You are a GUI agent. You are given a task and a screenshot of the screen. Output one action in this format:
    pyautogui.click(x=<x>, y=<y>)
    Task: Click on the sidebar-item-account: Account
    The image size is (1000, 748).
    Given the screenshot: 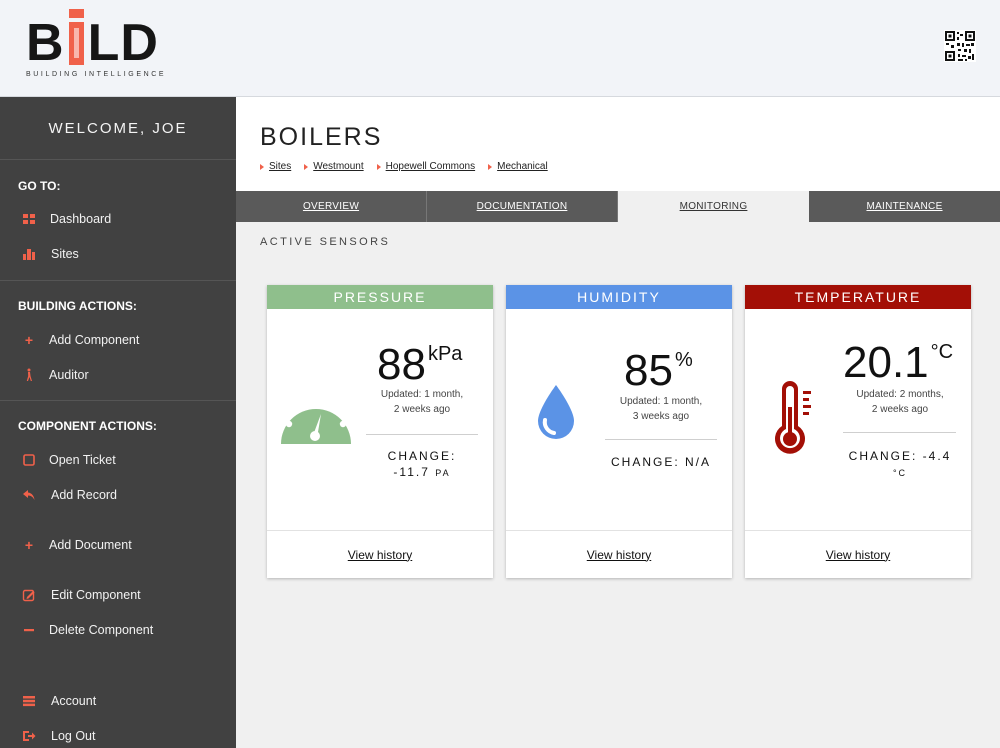 What is the action you would take?
    pyautogui.click(x=118, y=701)
    